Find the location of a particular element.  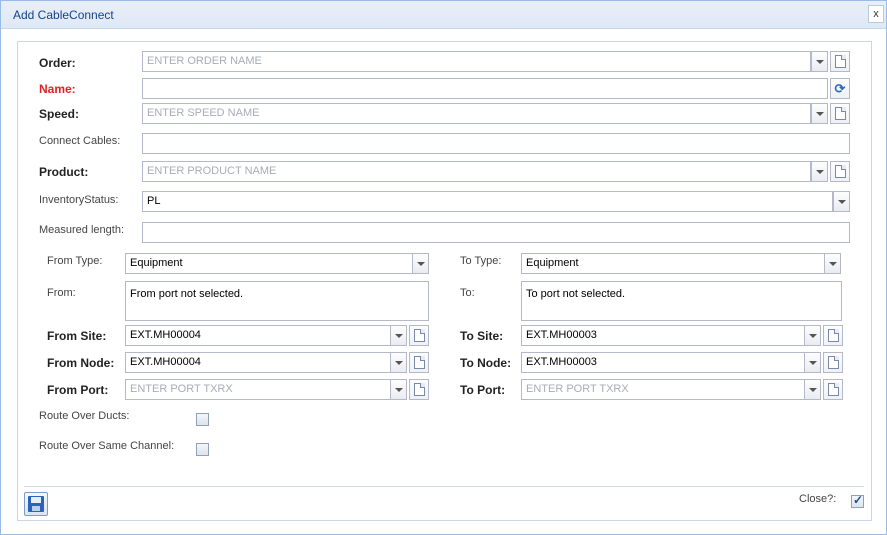

from-node-label: From Node: is located at coordinates (81, 363).